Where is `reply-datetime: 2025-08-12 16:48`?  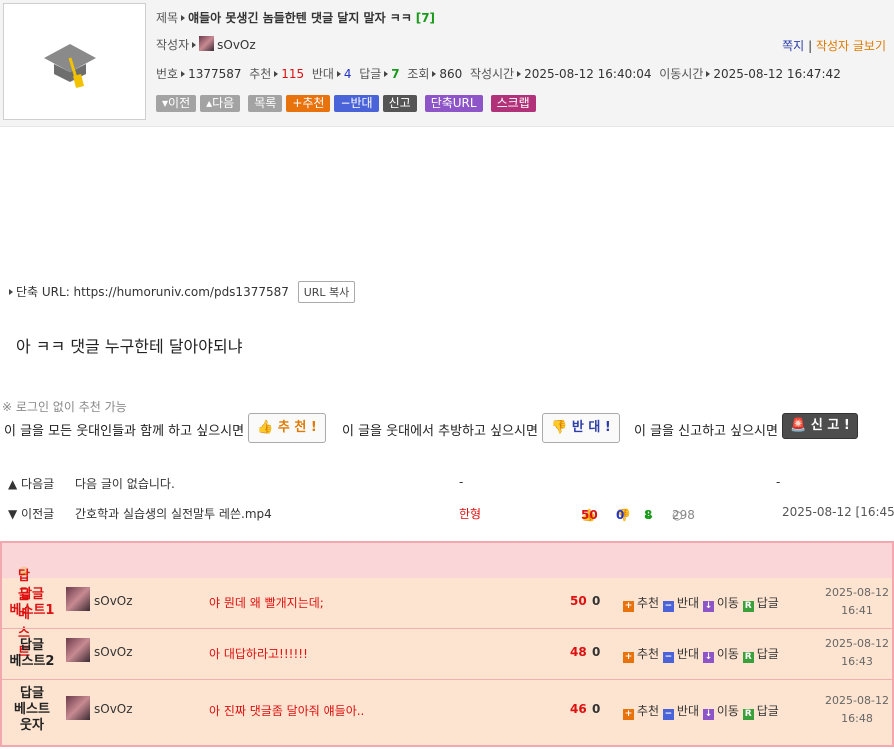 reply-datetime: 2025-08-12 16:48 is located at coordinates (857, 710).